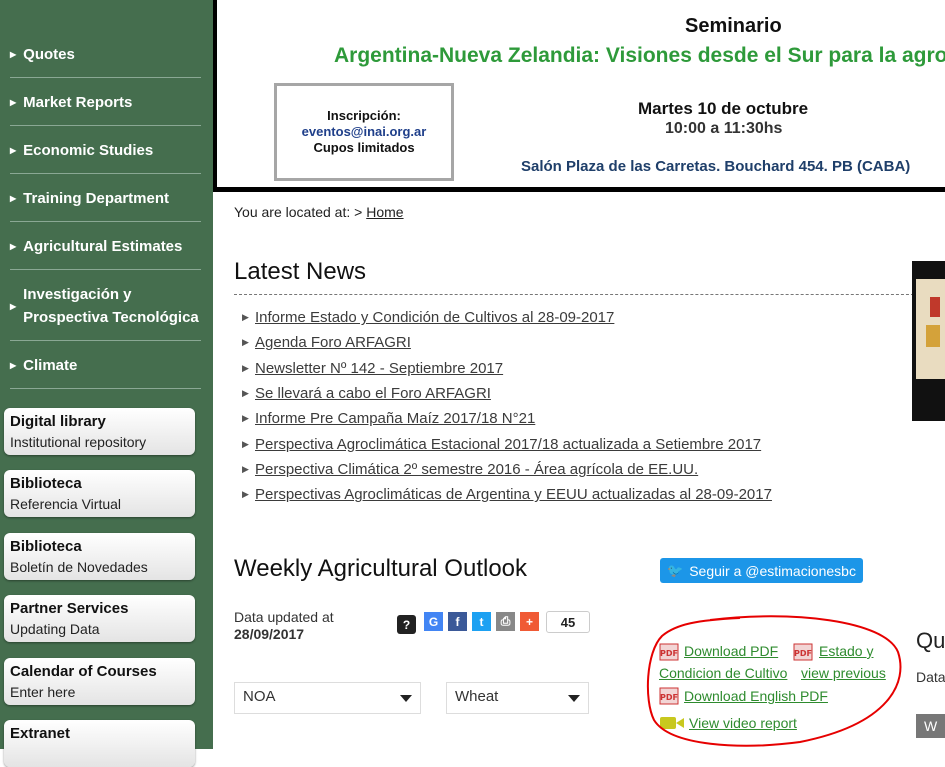 The image size is (945, 767). What do you see at coordinates (756, 696) in the screenshot?
I see `download-english-pdf-link: Download English PDF` at bounding box center [756, 696].